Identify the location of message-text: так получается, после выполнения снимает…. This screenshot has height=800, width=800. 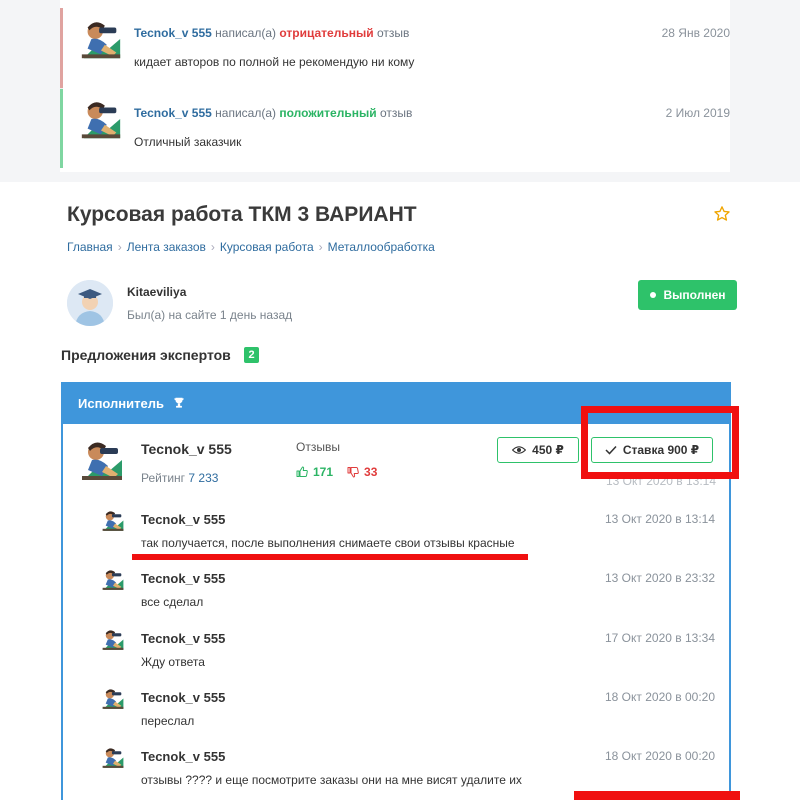
(328, 543).